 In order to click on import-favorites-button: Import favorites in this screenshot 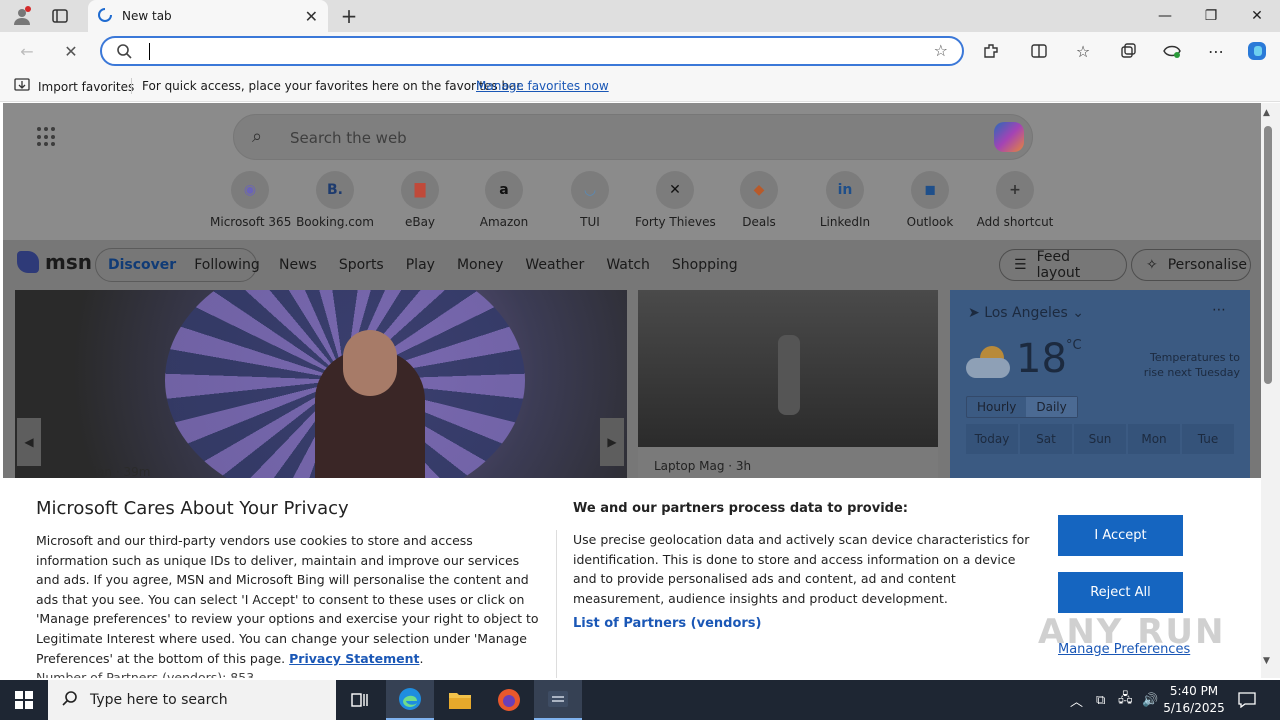, I will do `click(74, 86)`.